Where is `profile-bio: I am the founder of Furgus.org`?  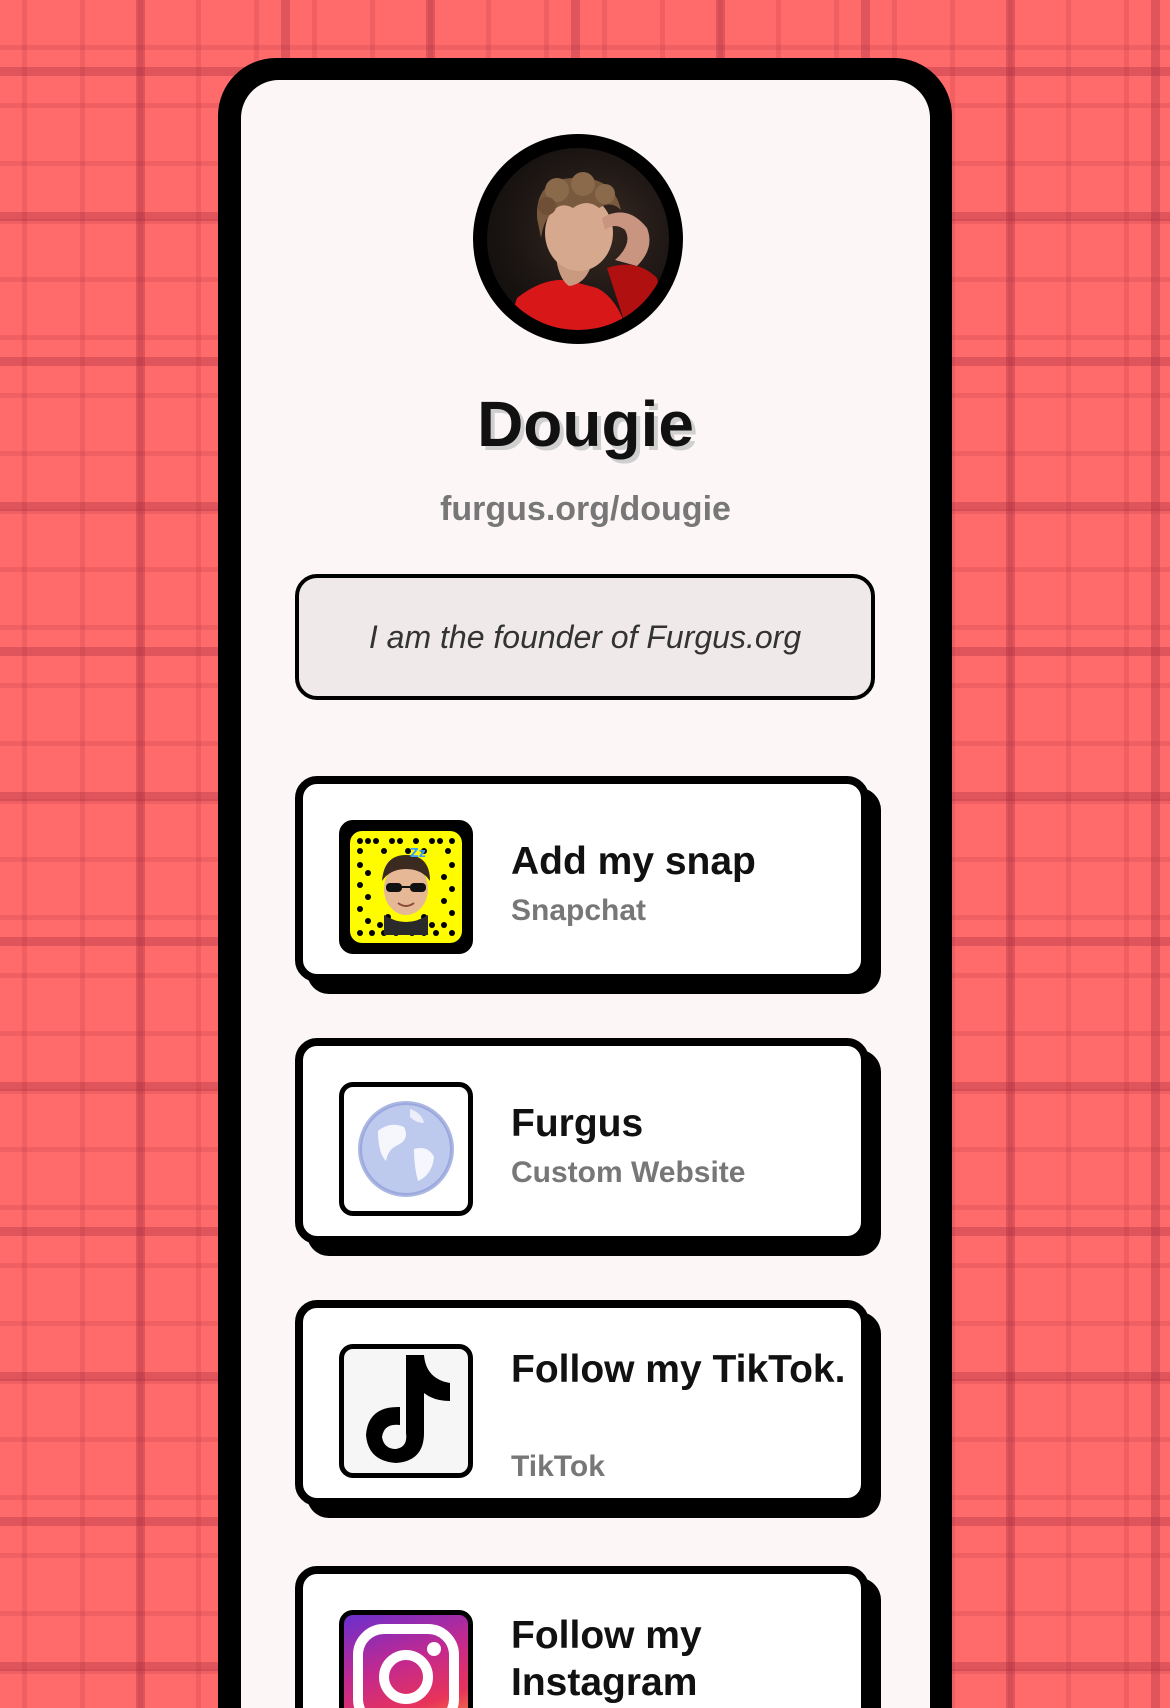 profile-bio: I am the founder of Furgus.org is located at coordinates (585, 637).